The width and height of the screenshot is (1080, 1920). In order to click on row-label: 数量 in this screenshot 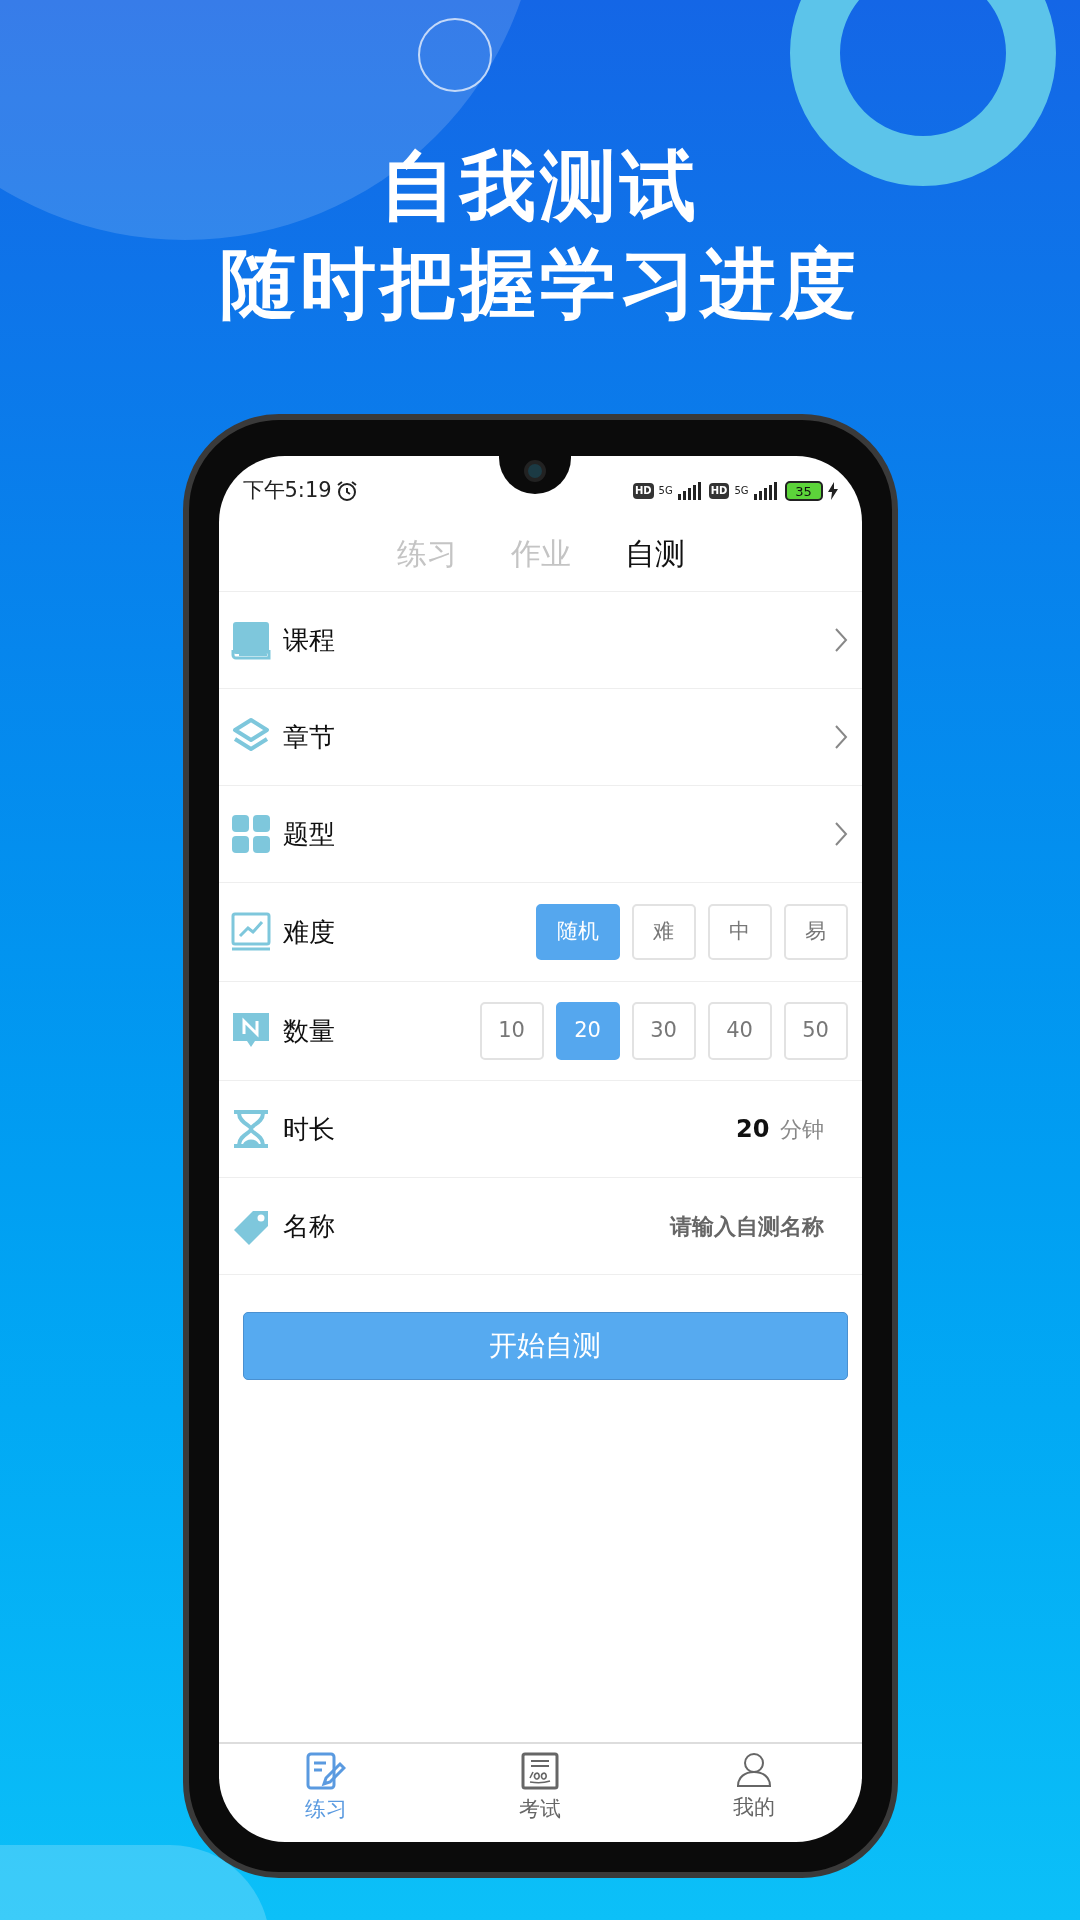, I will do `click(308, 1031)`.